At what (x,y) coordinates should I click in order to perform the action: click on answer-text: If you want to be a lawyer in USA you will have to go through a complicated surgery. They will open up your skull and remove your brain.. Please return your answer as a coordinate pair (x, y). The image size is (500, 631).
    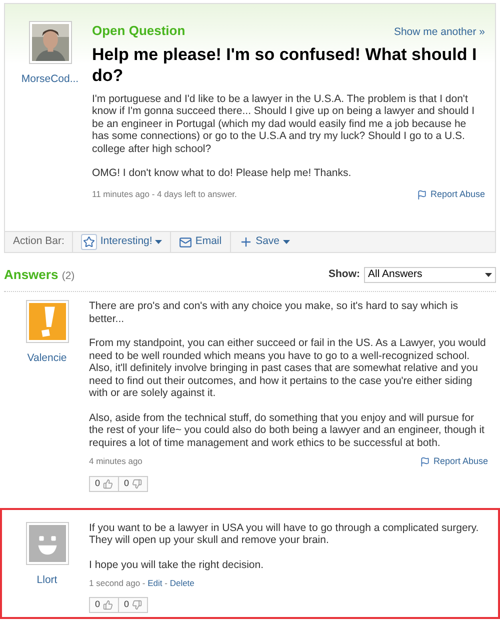
    Looking at the image, I should click on (284, 534).